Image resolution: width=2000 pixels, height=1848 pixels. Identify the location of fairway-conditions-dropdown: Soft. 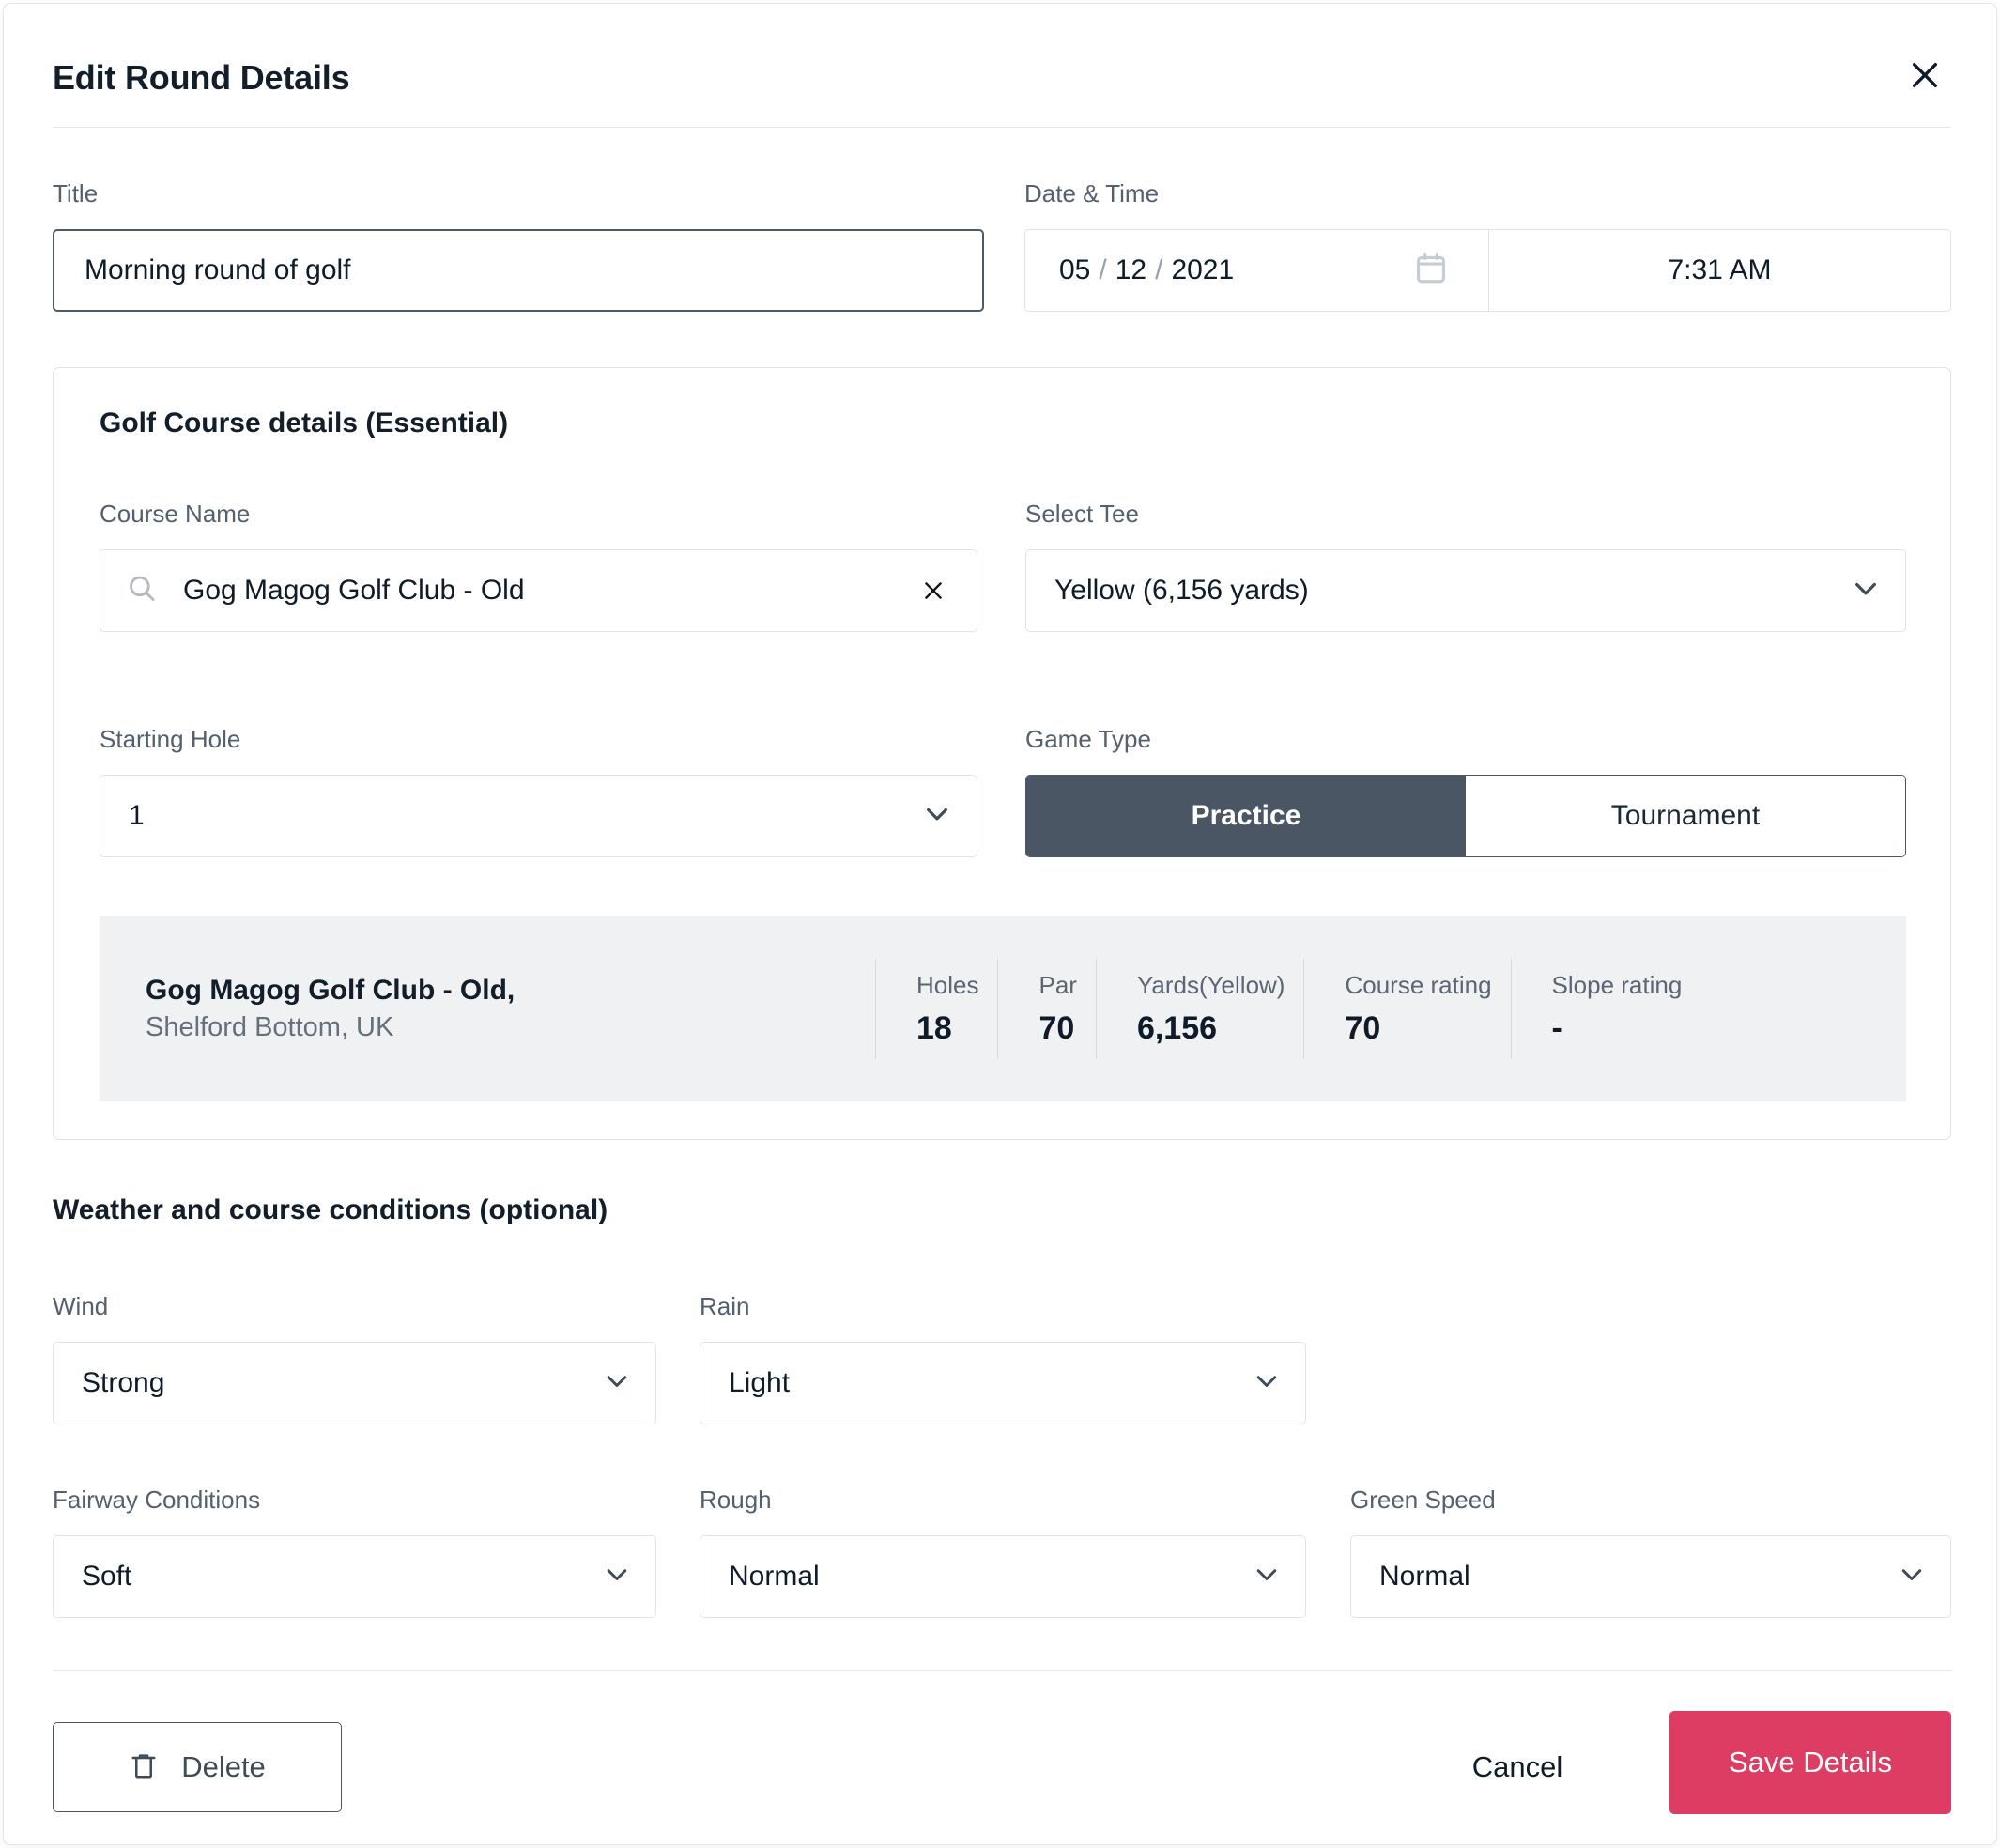
(354, 1576).